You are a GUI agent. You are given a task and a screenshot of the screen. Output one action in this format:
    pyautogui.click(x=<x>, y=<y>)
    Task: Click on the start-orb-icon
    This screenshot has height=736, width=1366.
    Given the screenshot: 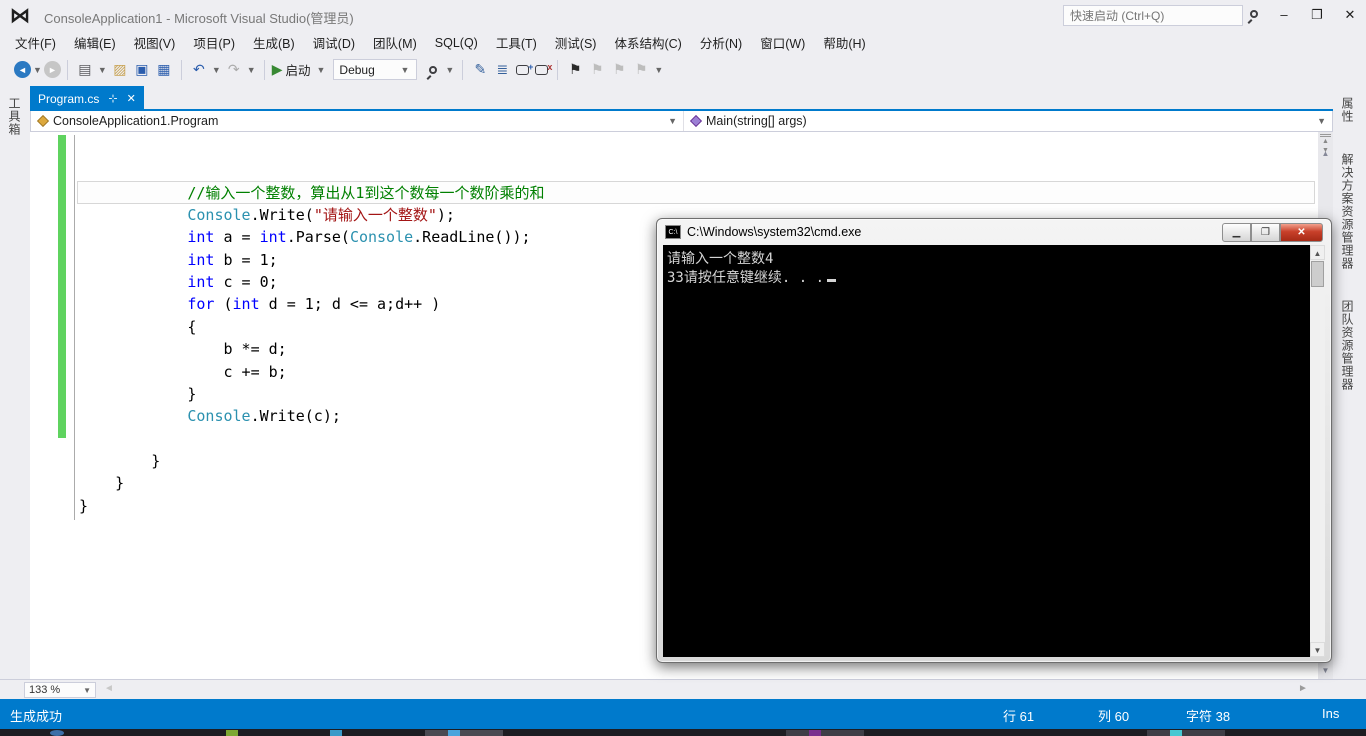 What is the action you would take?
    pyautogui.click(x=57, y=733)
    